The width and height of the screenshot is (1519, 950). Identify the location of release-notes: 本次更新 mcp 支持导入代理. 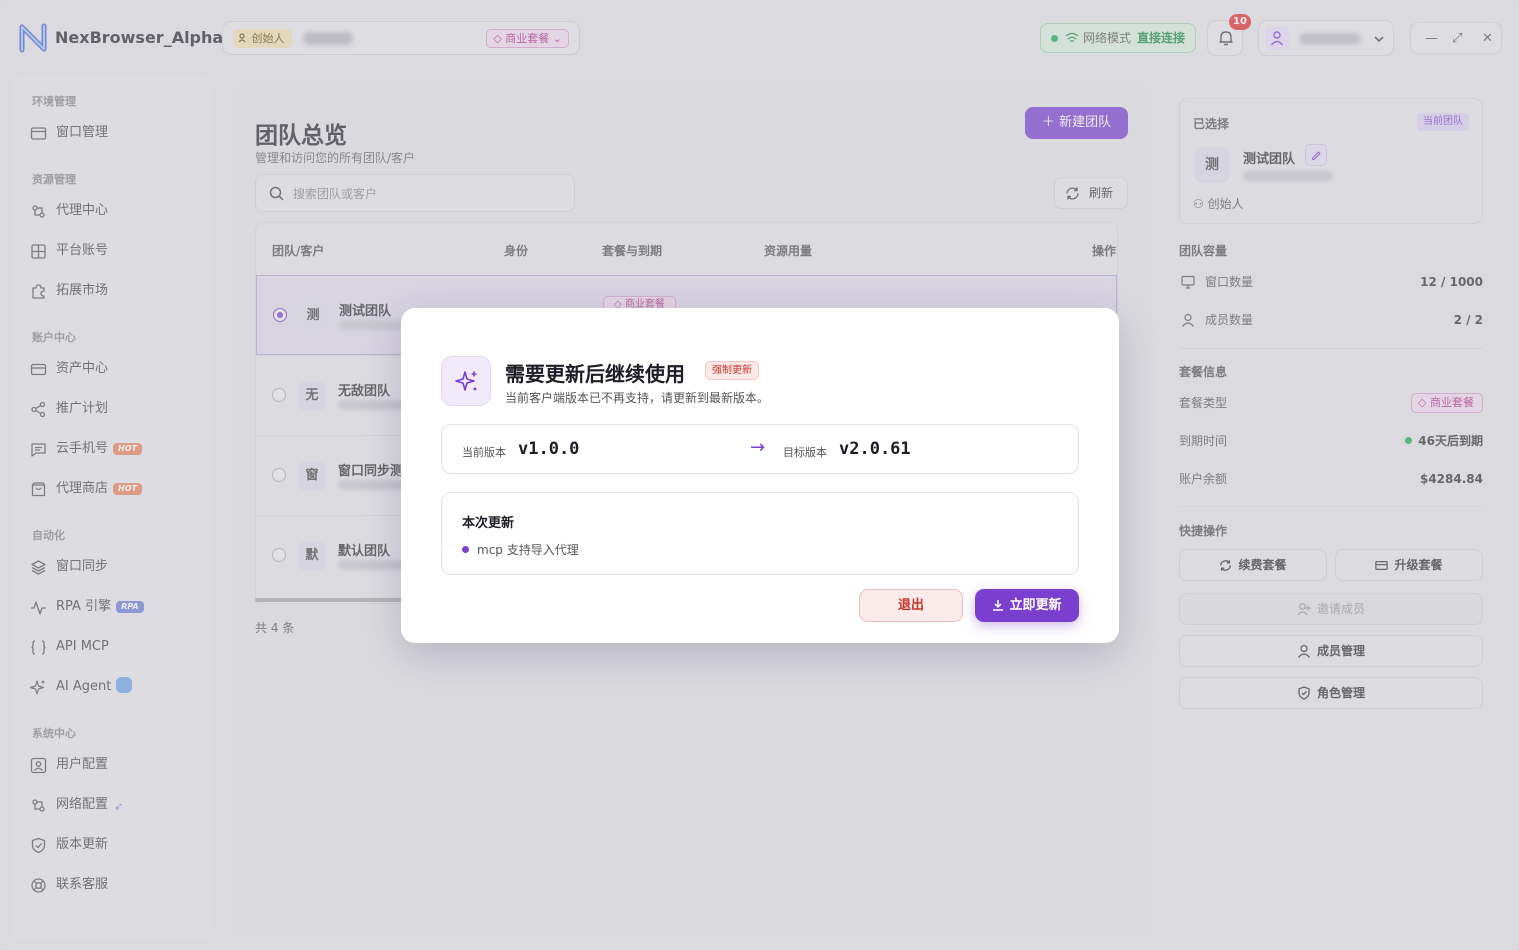
(760, 533).